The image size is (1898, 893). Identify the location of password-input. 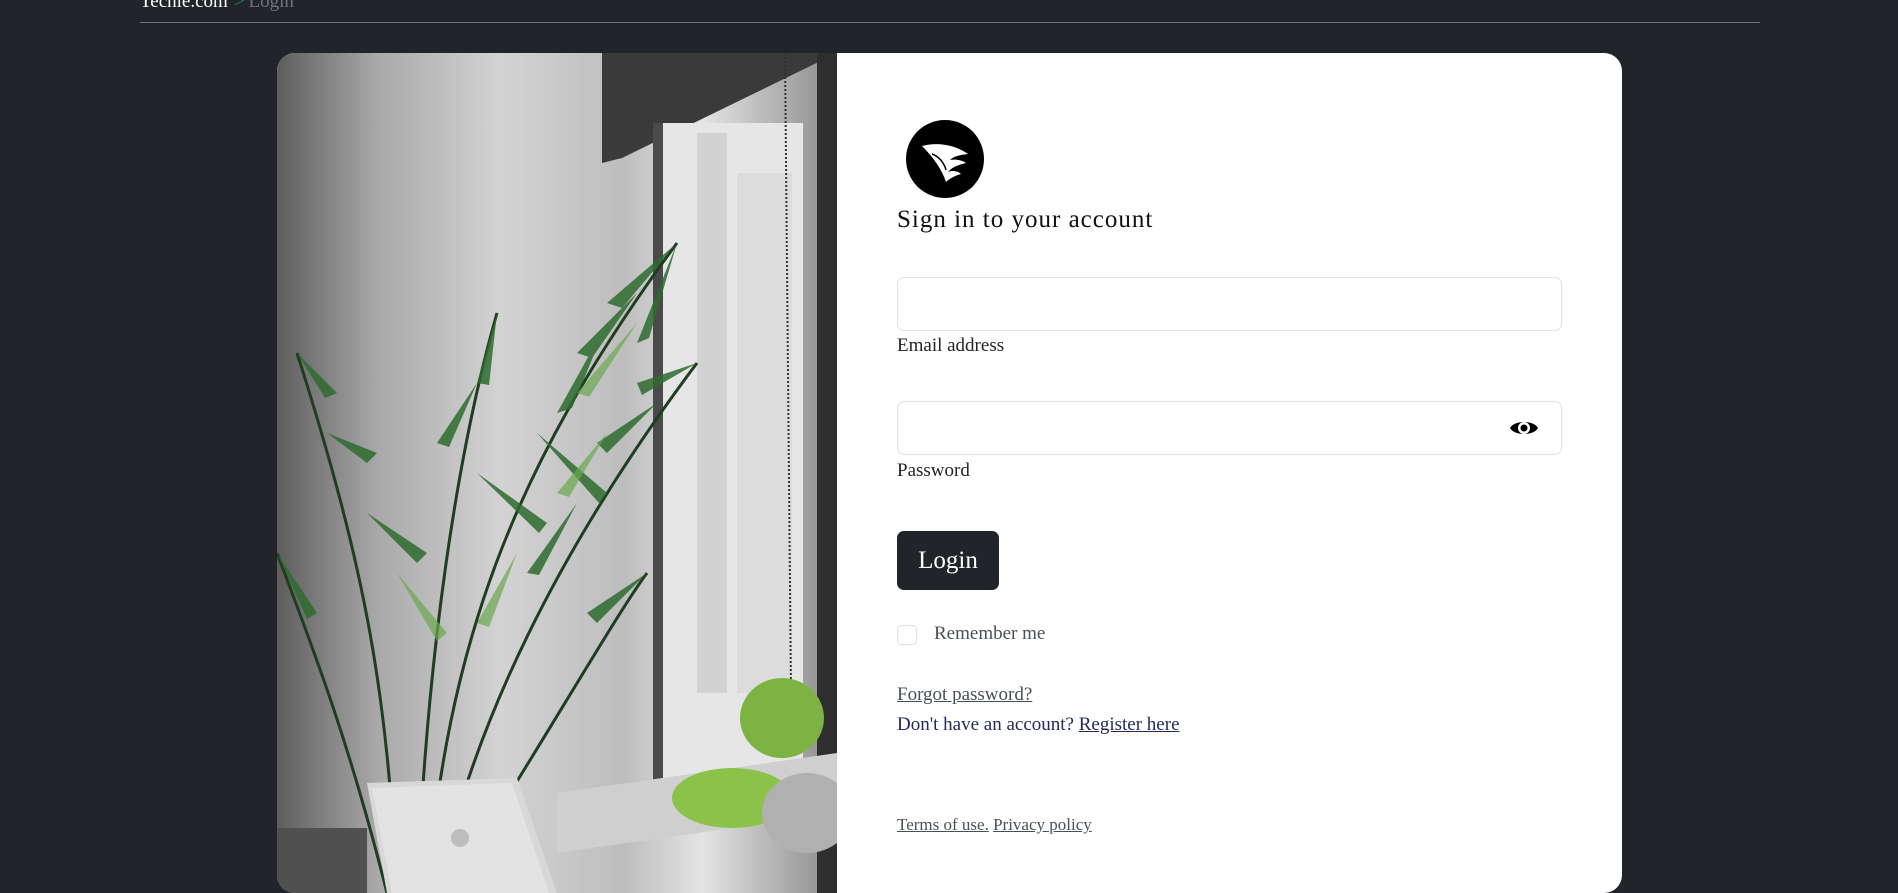
(1229, 428).